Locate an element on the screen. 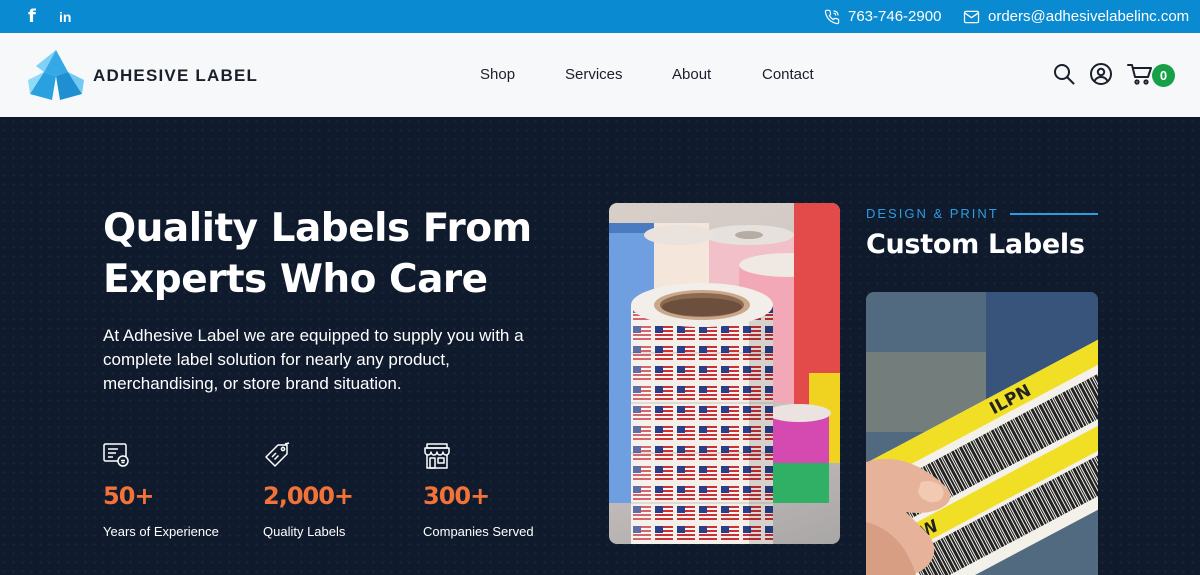  storefront-icon is located at coordinates (437, 456).